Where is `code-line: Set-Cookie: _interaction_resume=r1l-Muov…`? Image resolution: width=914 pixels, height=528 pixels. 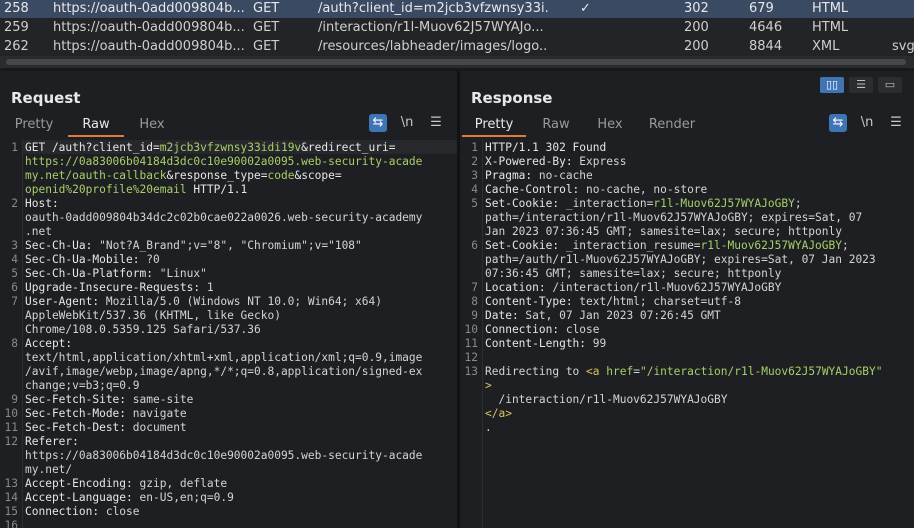 code-line: Set-Cookie: _interaction_resume=r1l-Muov… is located at coordinates (667, 245).